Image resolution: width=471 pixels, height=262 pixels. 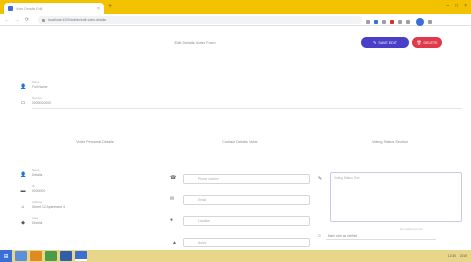 I want to click on field-value: District, so click(x=37, y=223).